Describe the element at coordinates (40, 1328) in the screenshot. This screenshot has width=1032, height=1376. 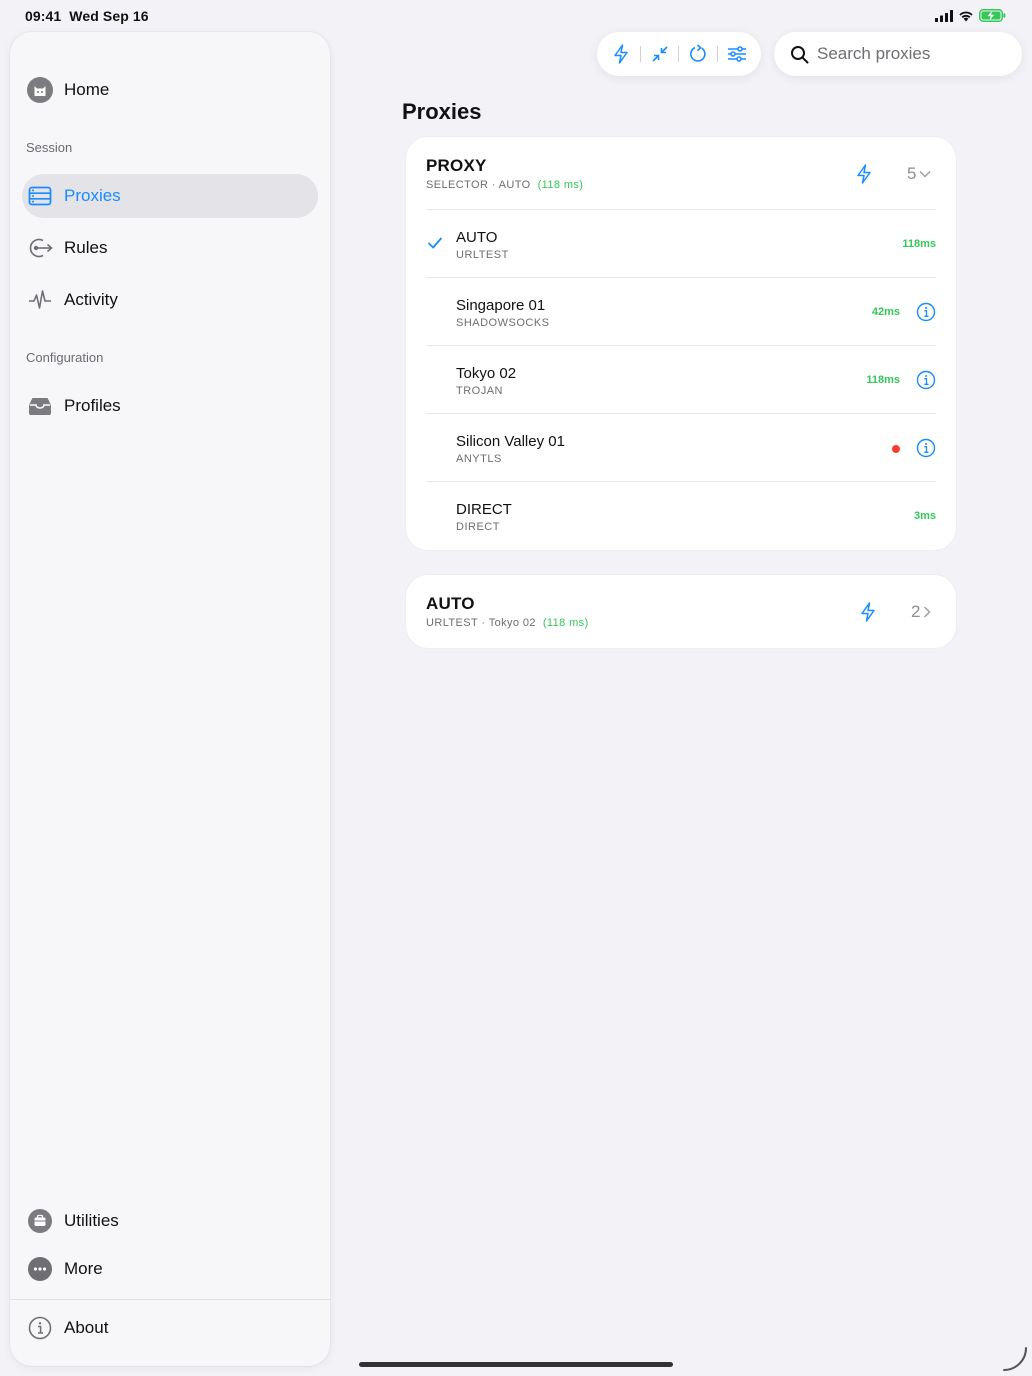
I see `about-info-icon` at that location.